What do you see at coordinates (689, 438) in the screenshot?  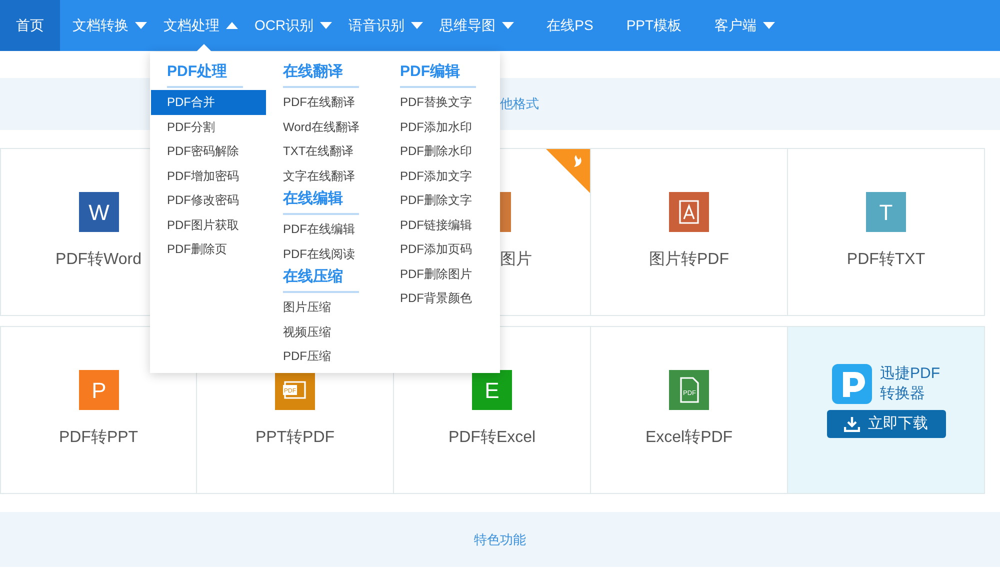 I see `tool-label: Excel转PDF` at bounding box center [689, 438].